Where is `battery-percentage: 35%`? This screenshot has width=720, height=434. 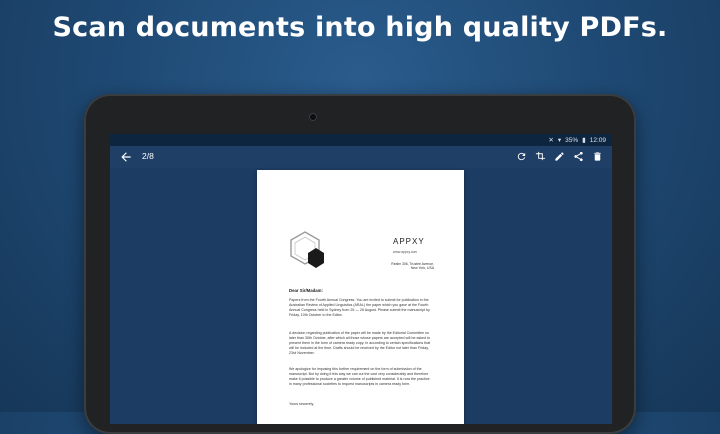
battery-percentage: 35% is located at coordinates (572, 140).